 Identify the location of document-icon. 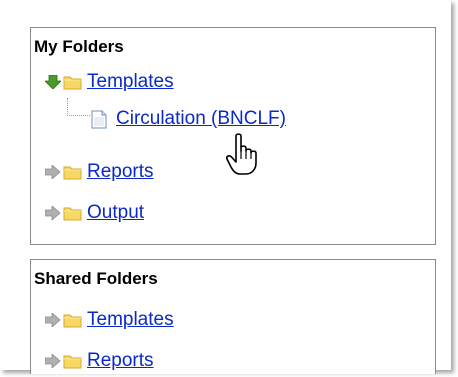
(99, 119).